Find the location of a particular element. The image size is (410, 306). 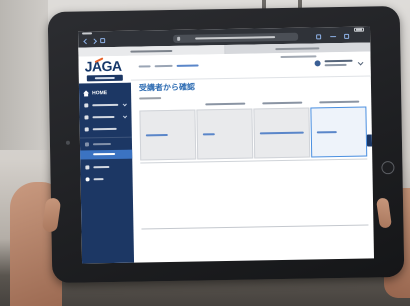

logo-sublabel is located at coordinates (104, 78).